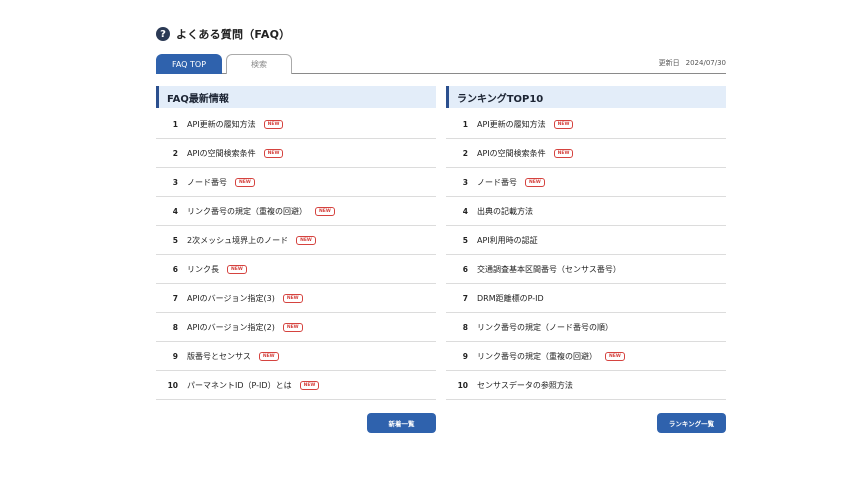 This screenshot has height=480, width=853. What do you see at coordinates (691, 423) in the screenshot?
I see `ranking-list-button: ランキング一覧` at bounding box center [691, 423].